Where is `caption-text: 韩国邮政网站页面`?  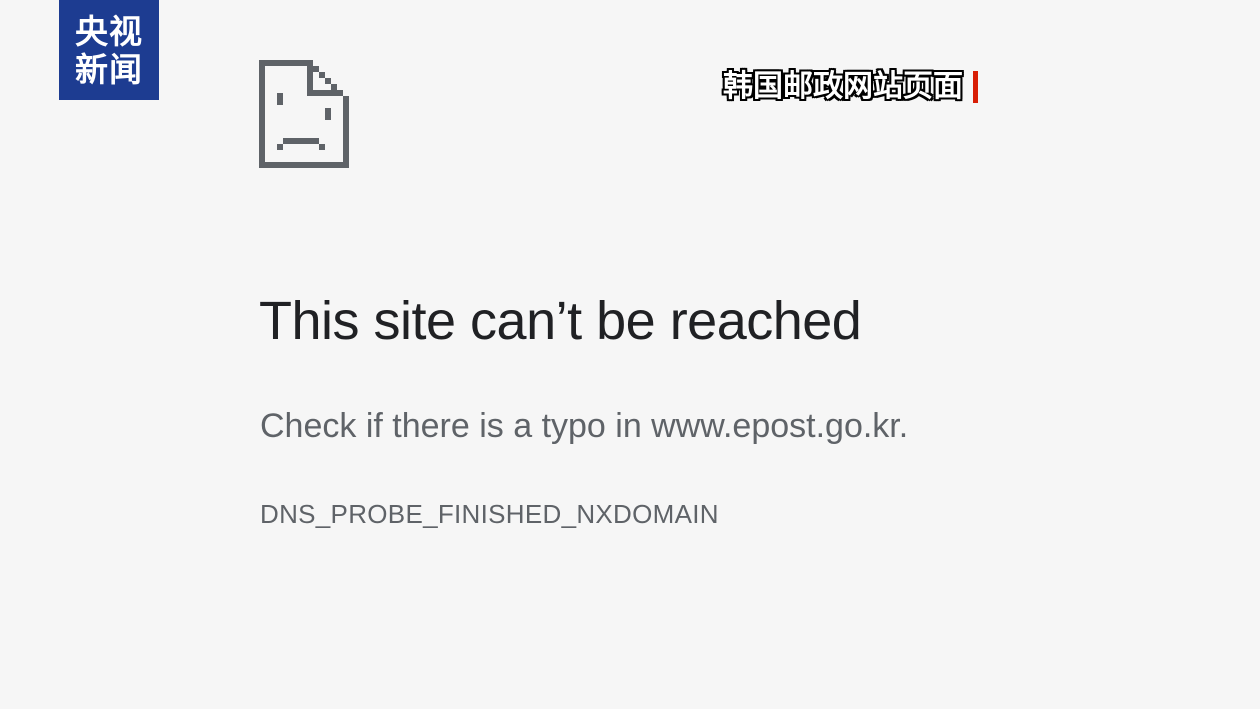
caption-text: 韩国邮政网站页面 is located at coordinates (843, 86).